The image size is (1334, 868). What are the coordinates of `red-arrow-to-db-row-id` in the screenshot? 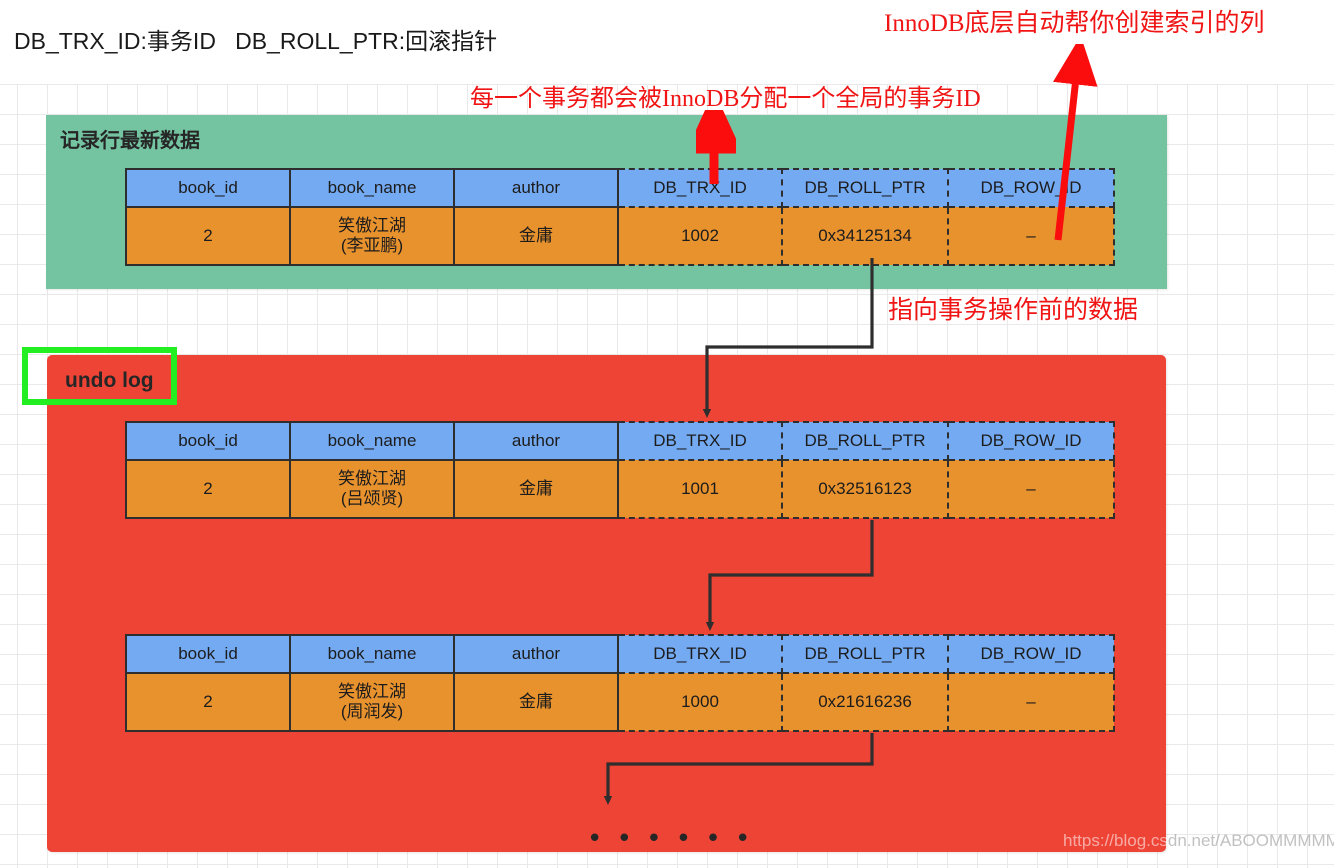 It's located at (1075, 142).